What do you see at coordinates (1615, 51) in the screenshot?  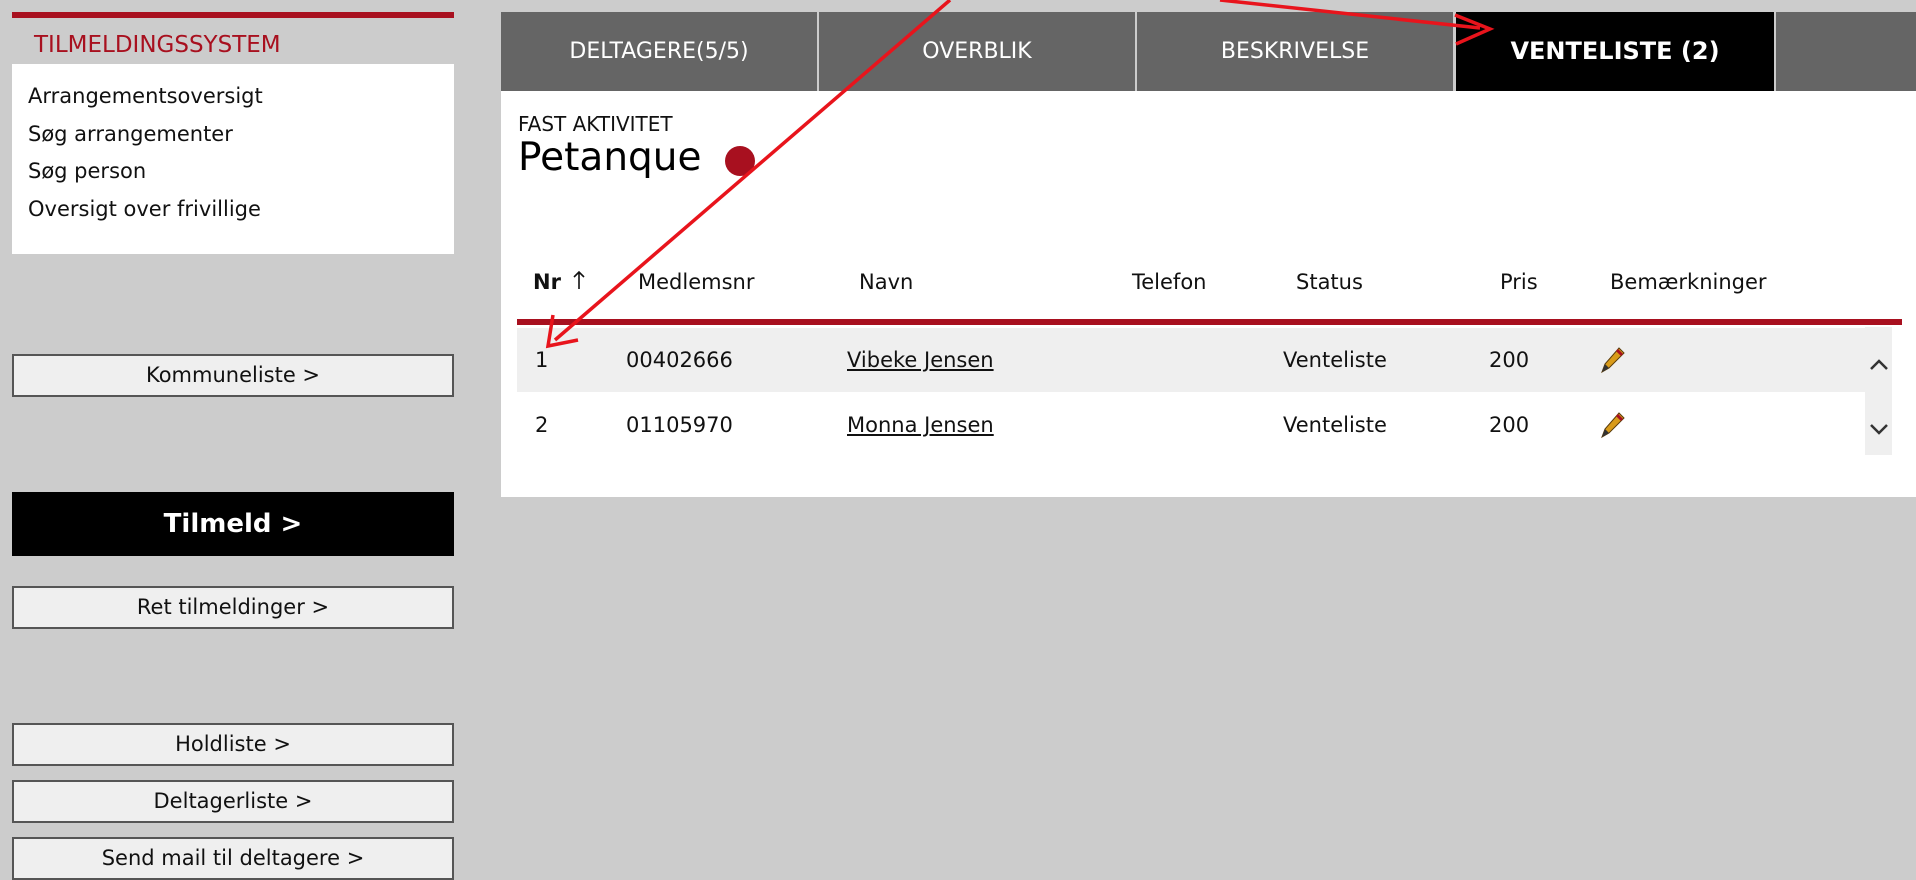 I see `tab-venteliste: VENTELISTE (2)` at bounding box center [1615, 51].